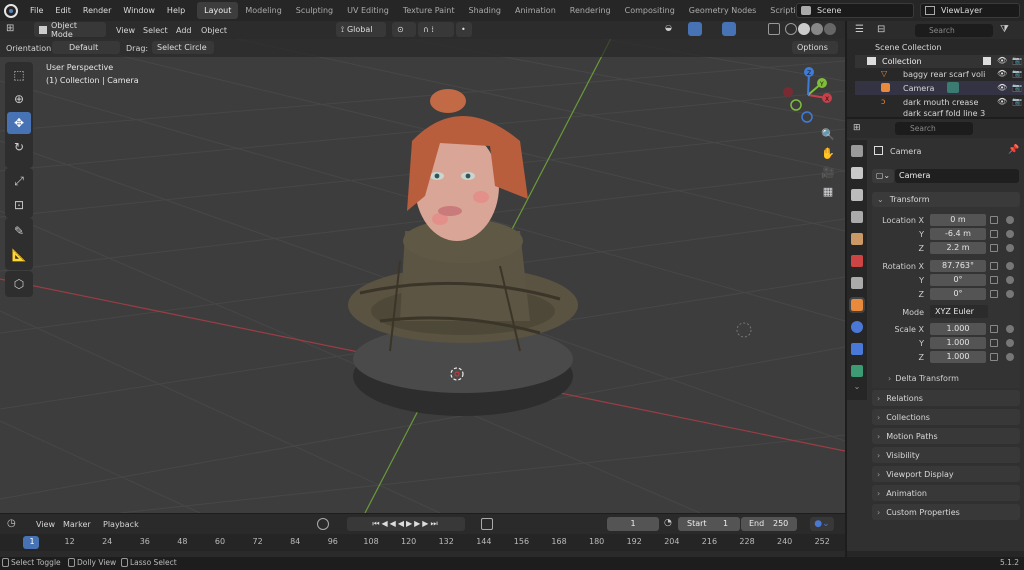  What do you see at coordinates (183, 47) in the screenshot?
I see `drag-dropdown: Select Circle` at bounding box center [183, 47].